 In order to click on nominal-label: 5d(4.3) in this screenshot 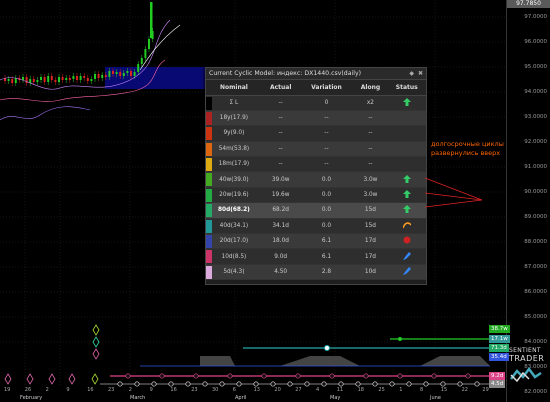, I will do `click(234, 271)`.